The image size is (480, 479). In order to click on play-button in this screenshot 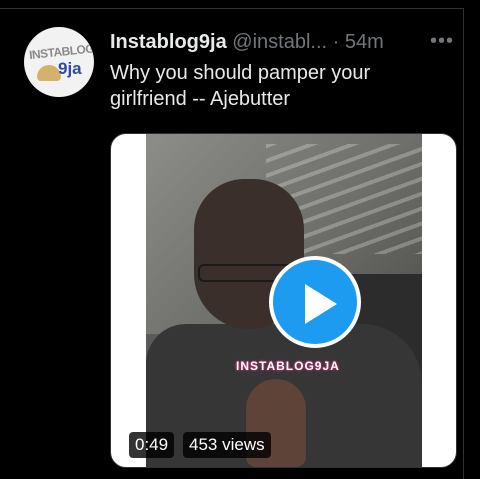, I will do `click(315, 302)`.